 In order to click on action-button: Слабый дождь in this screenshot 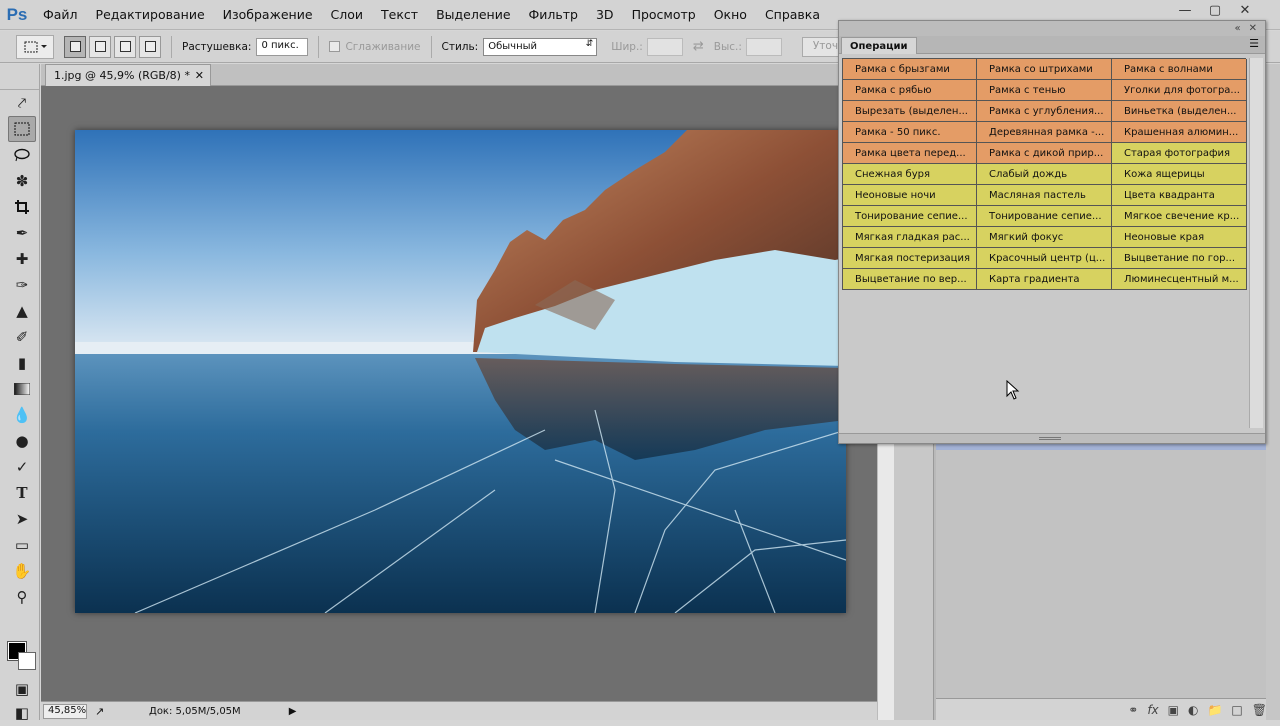, I will do `click(1044, 174)`.